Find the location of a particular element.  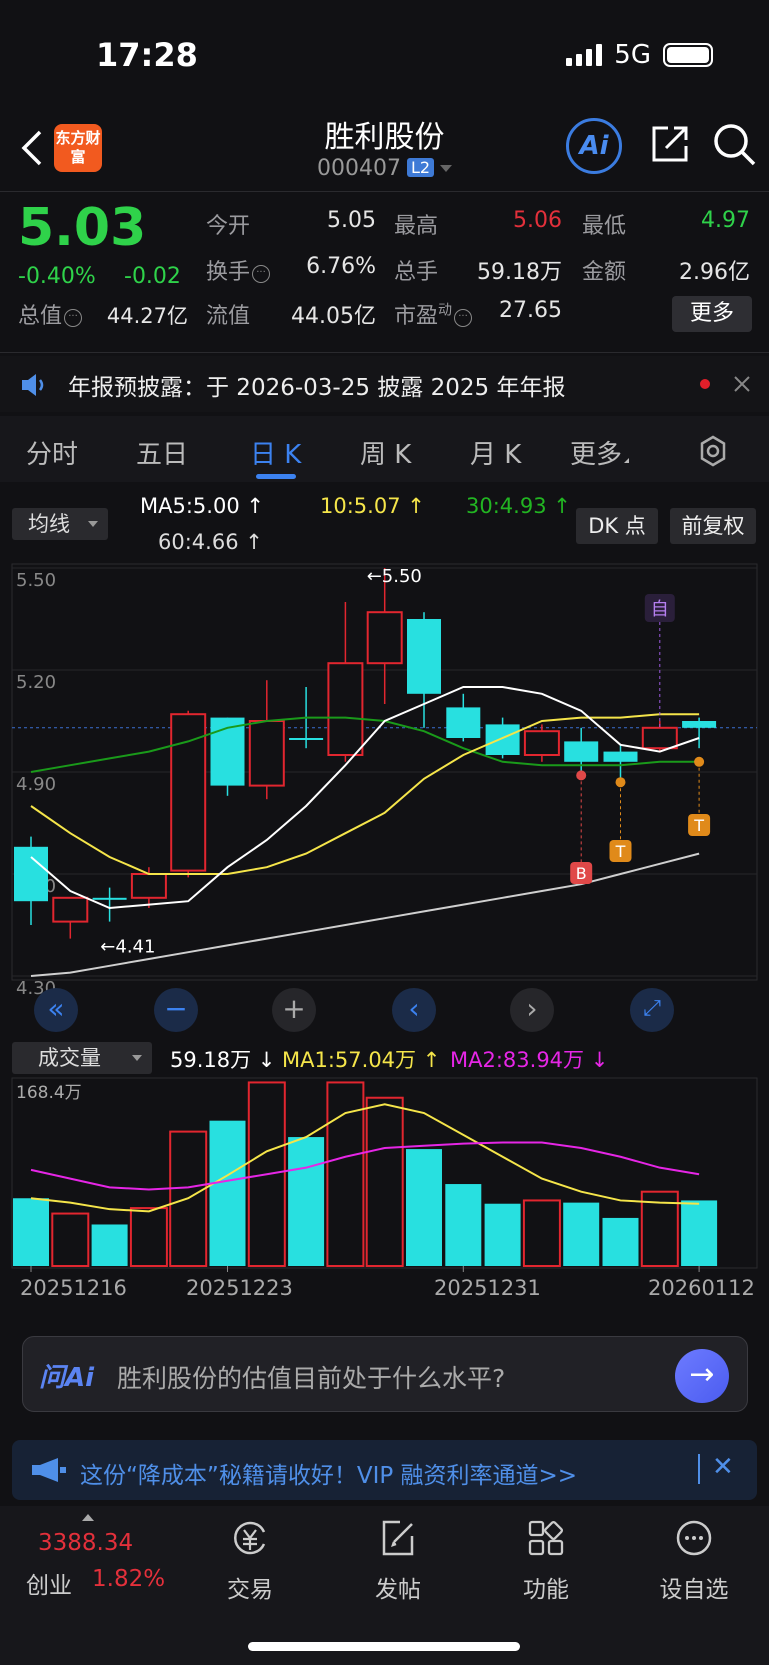

ask-ai-prompt: 胜利股份的估值目前处于什么水平? is located at coordinates (311, 1378).